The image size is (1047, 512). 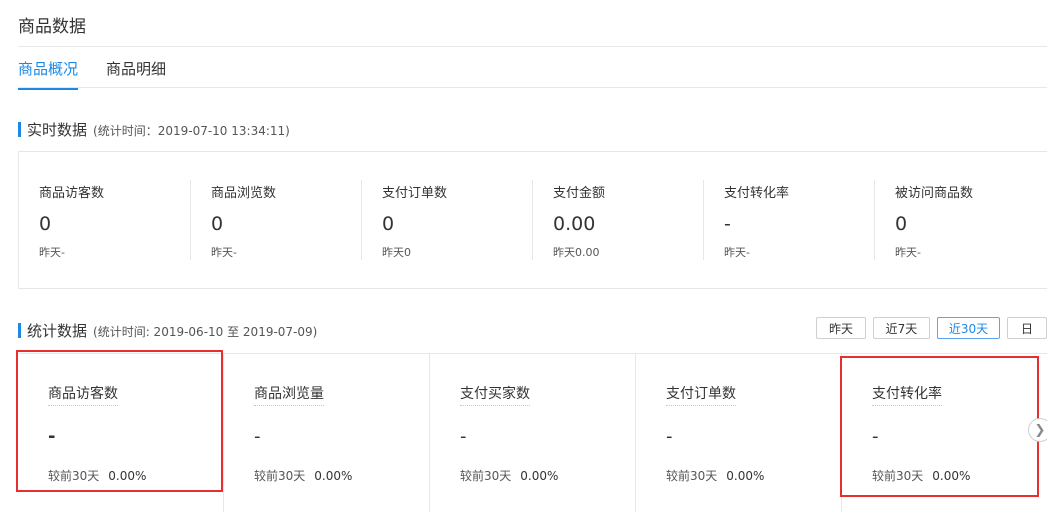 What do you see at coordinates (576, 252) in the screenshot?
I see `metric-compare: 昨天0.00` at bounding box center [576, 252].